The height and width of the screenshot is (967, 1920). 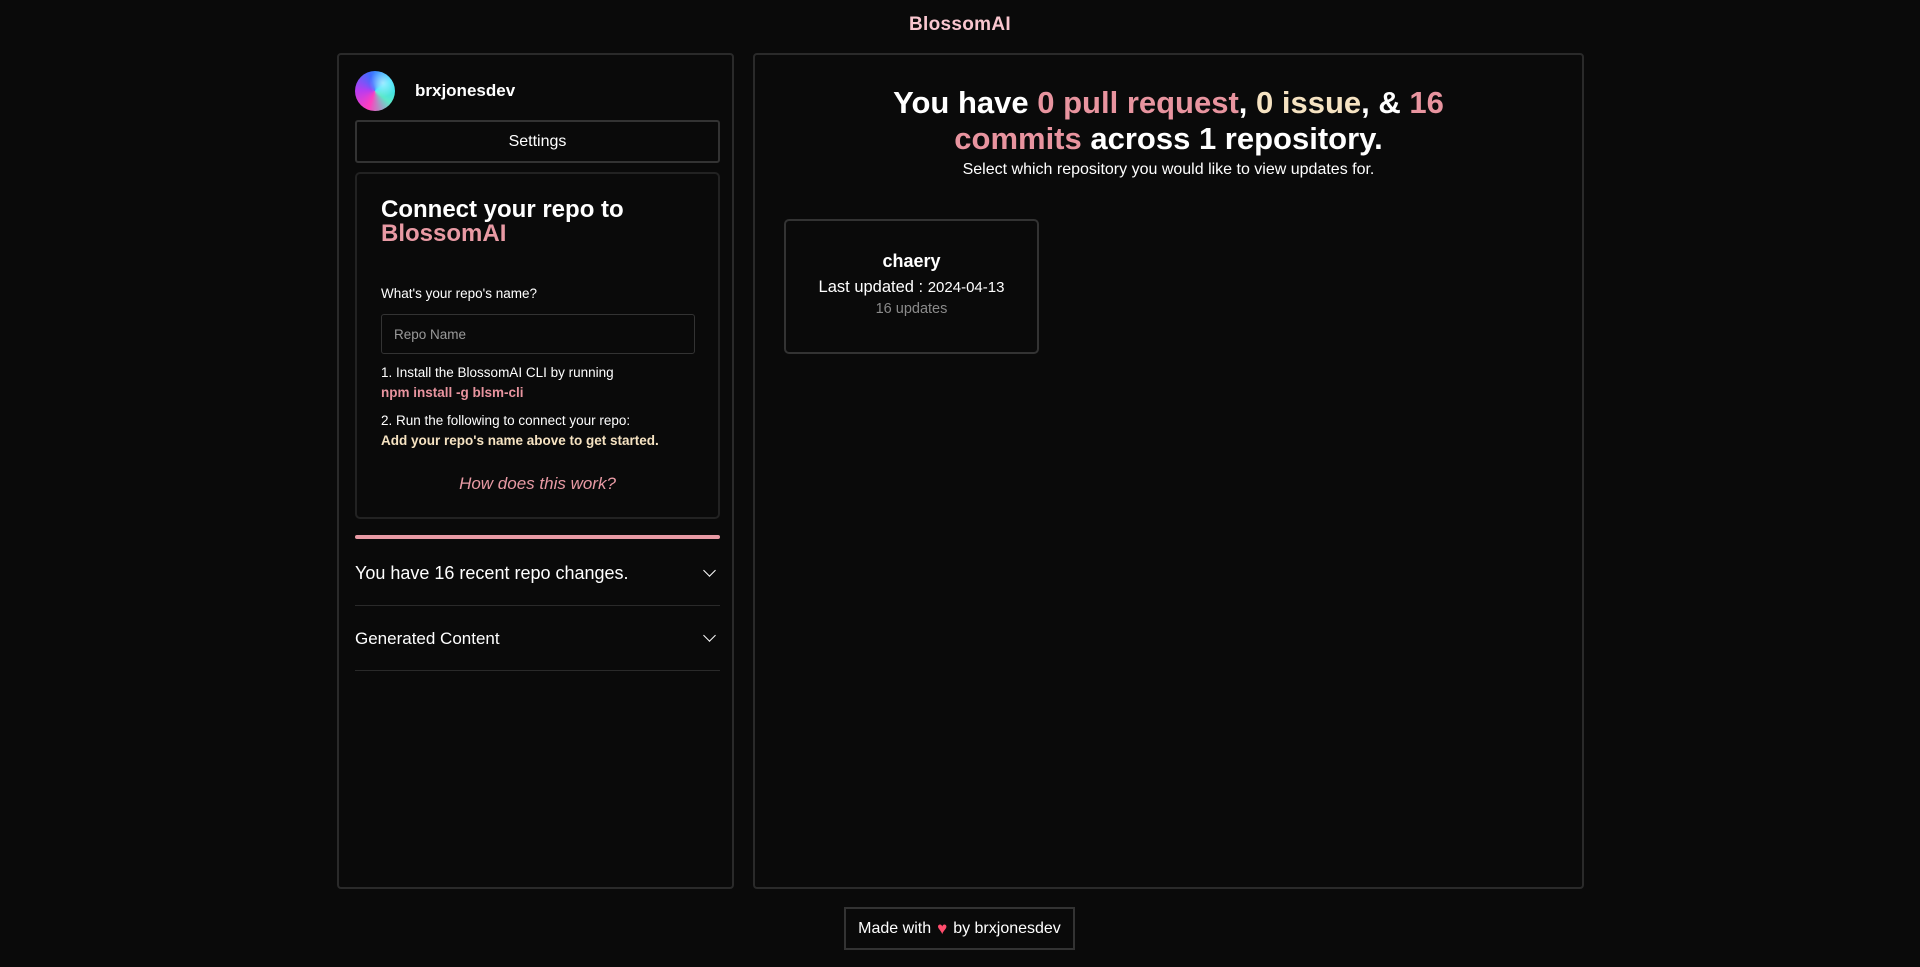 I want to click on recent-changes-accordion: You have 16 recent repo changes., so click(x=537, y=574).